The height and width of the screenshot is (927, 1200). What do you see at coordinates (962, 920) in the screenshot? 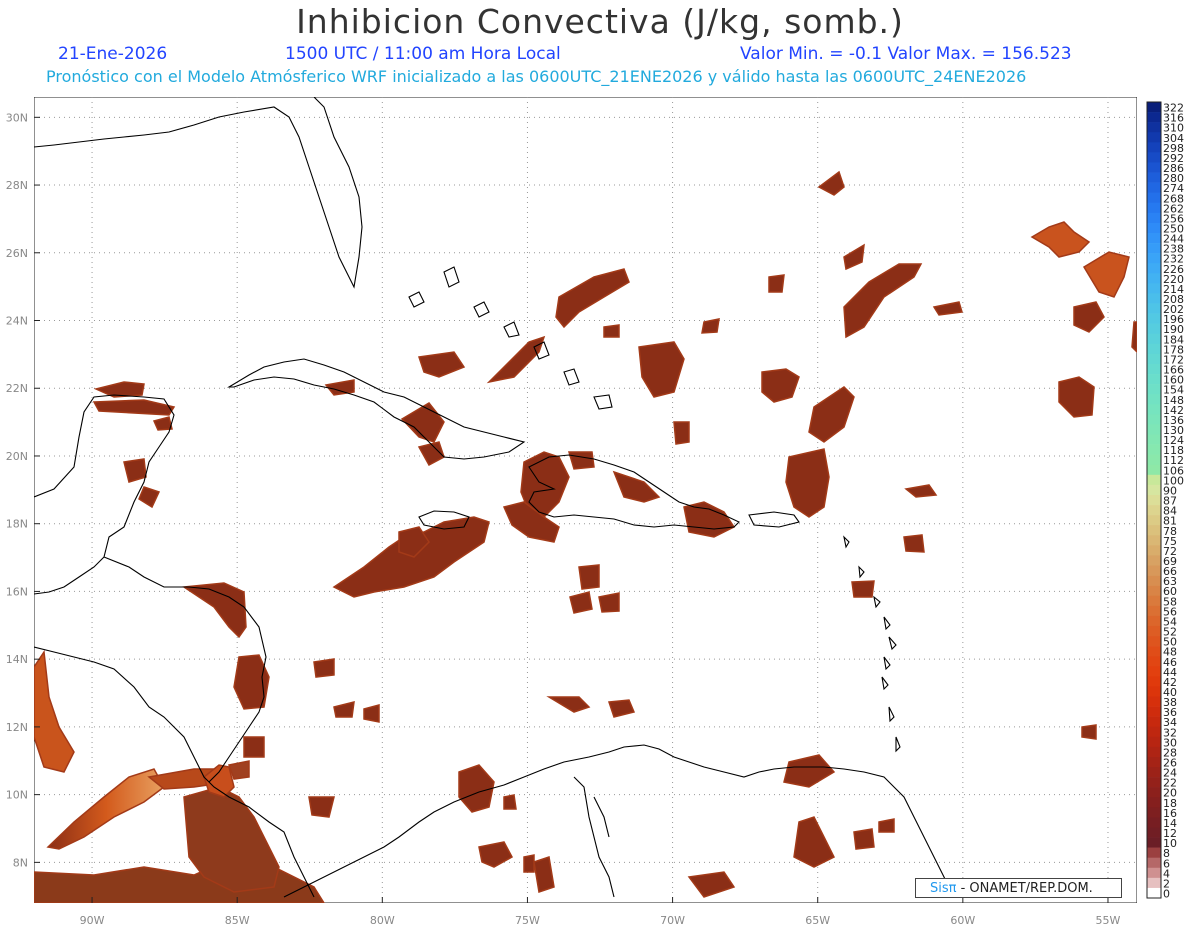
I see `lon-label: 60W` at bounding box center [962, 920].